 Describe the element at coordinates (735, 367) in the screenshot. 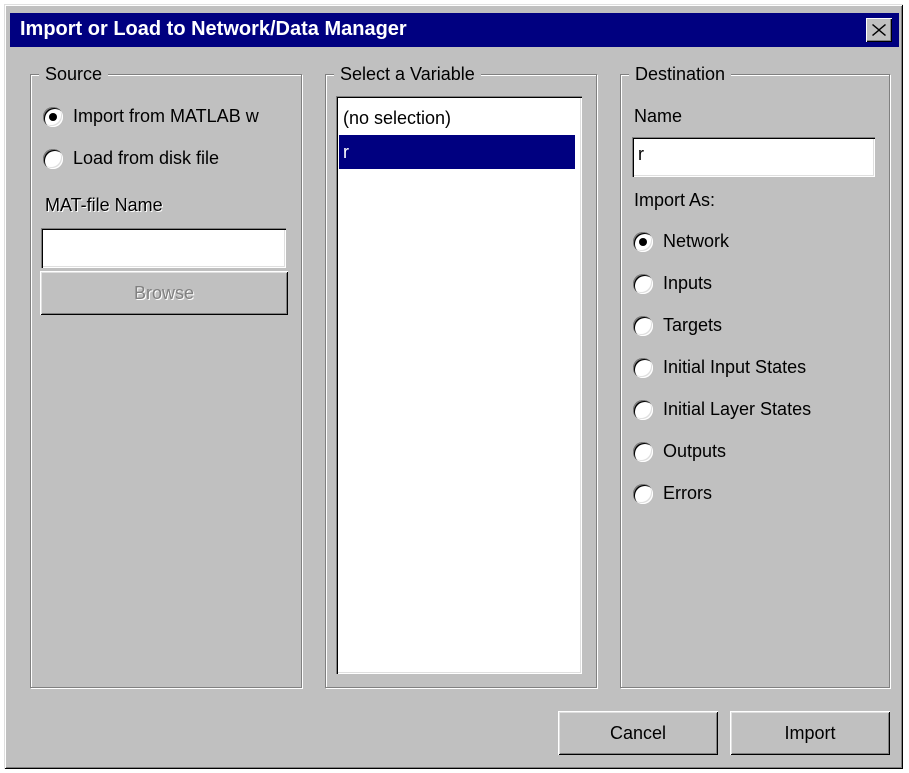

I see `radio-label: Initial Input States` at that location.